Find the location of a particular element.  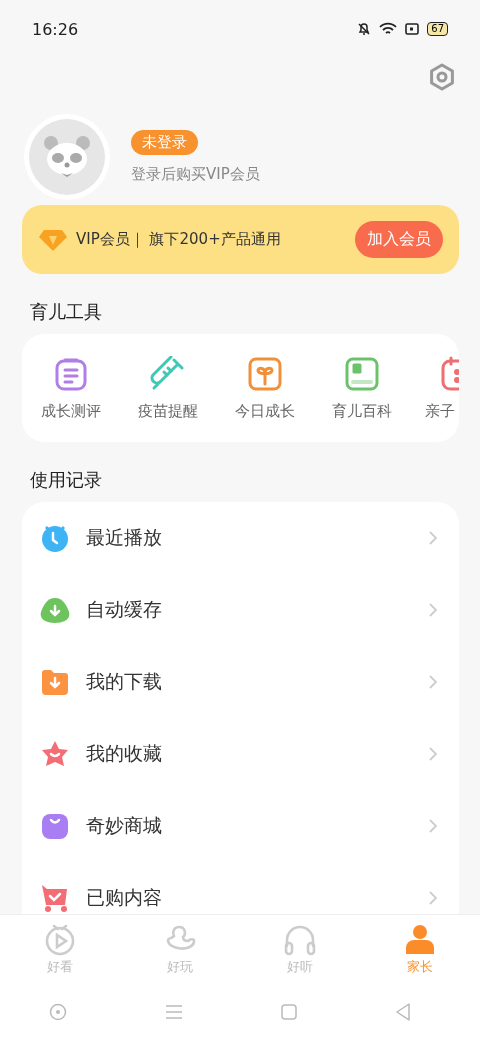

vip-banner: VIP会员｜ 旗下200+产品通用 加入会员 is located at coordinates (240, 239).